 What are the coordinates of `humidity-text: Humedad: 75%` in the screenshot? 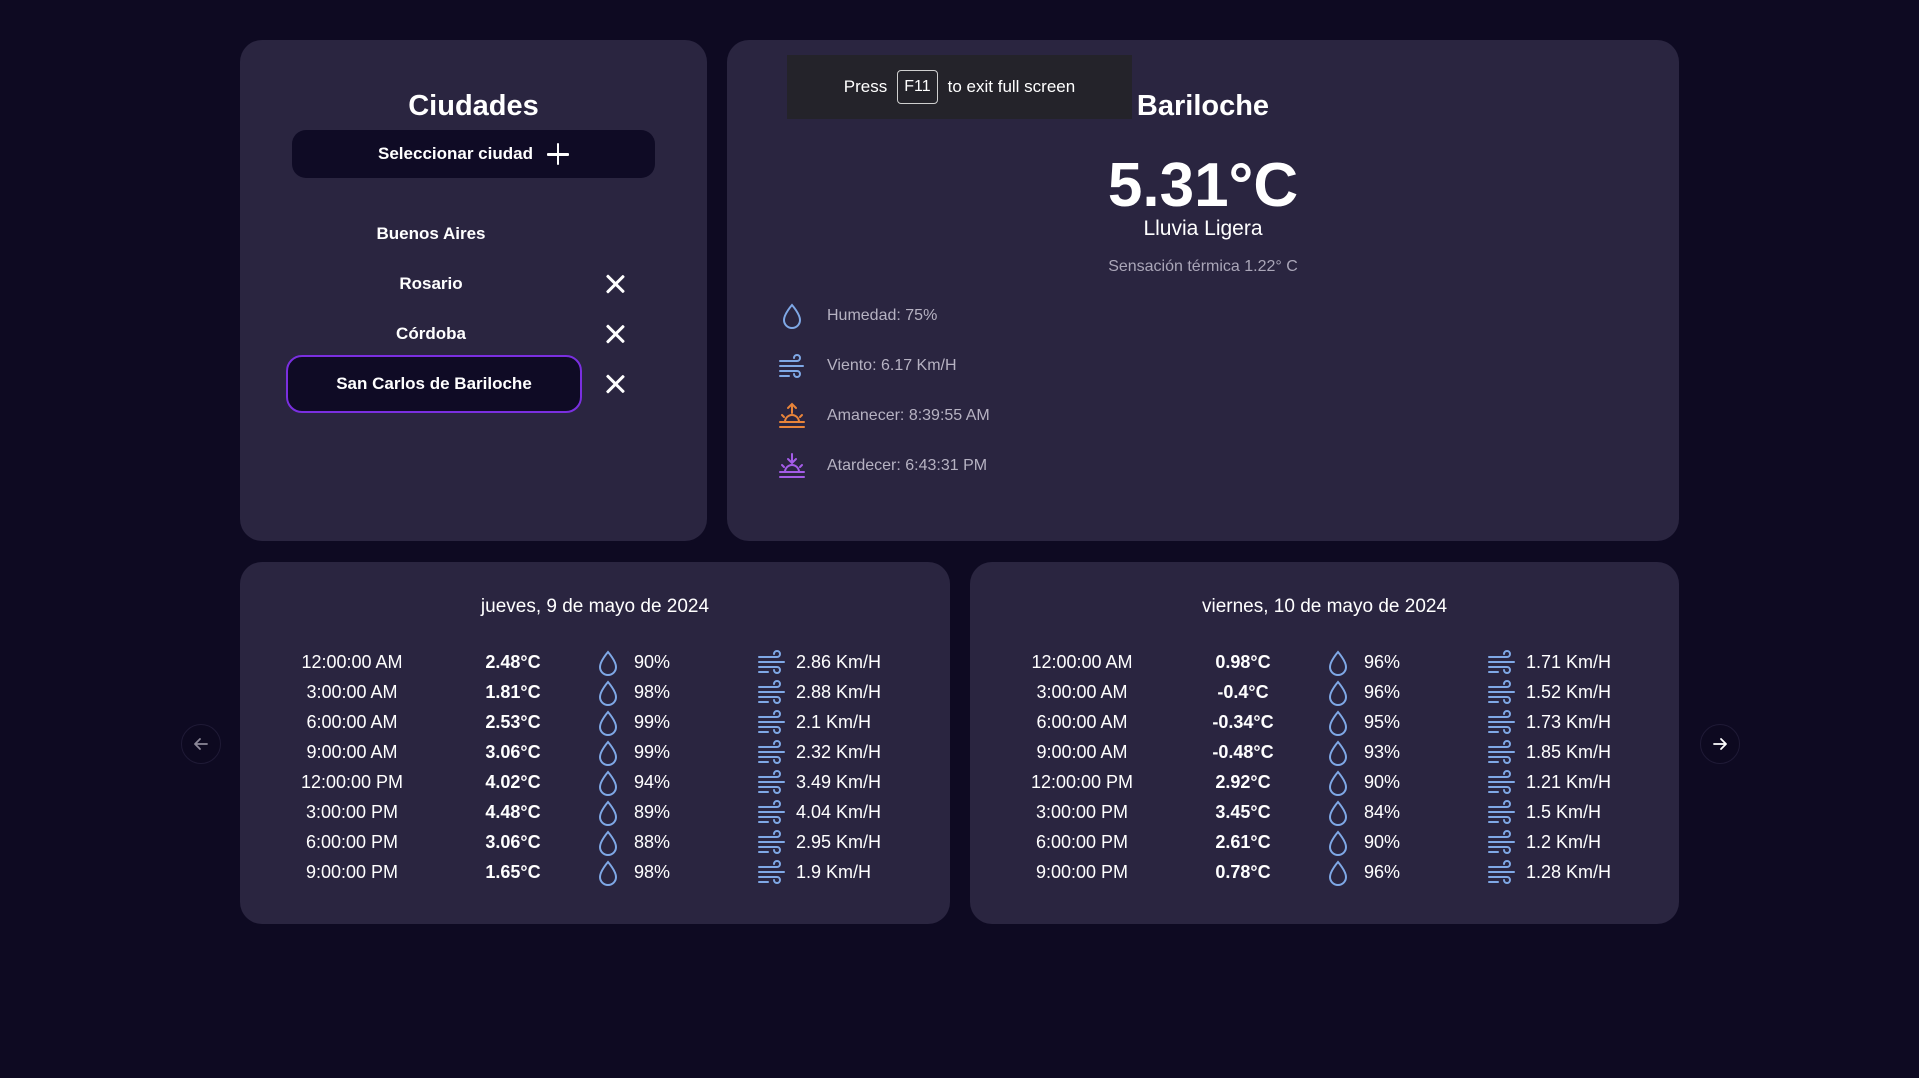 It's located at (882, 315).